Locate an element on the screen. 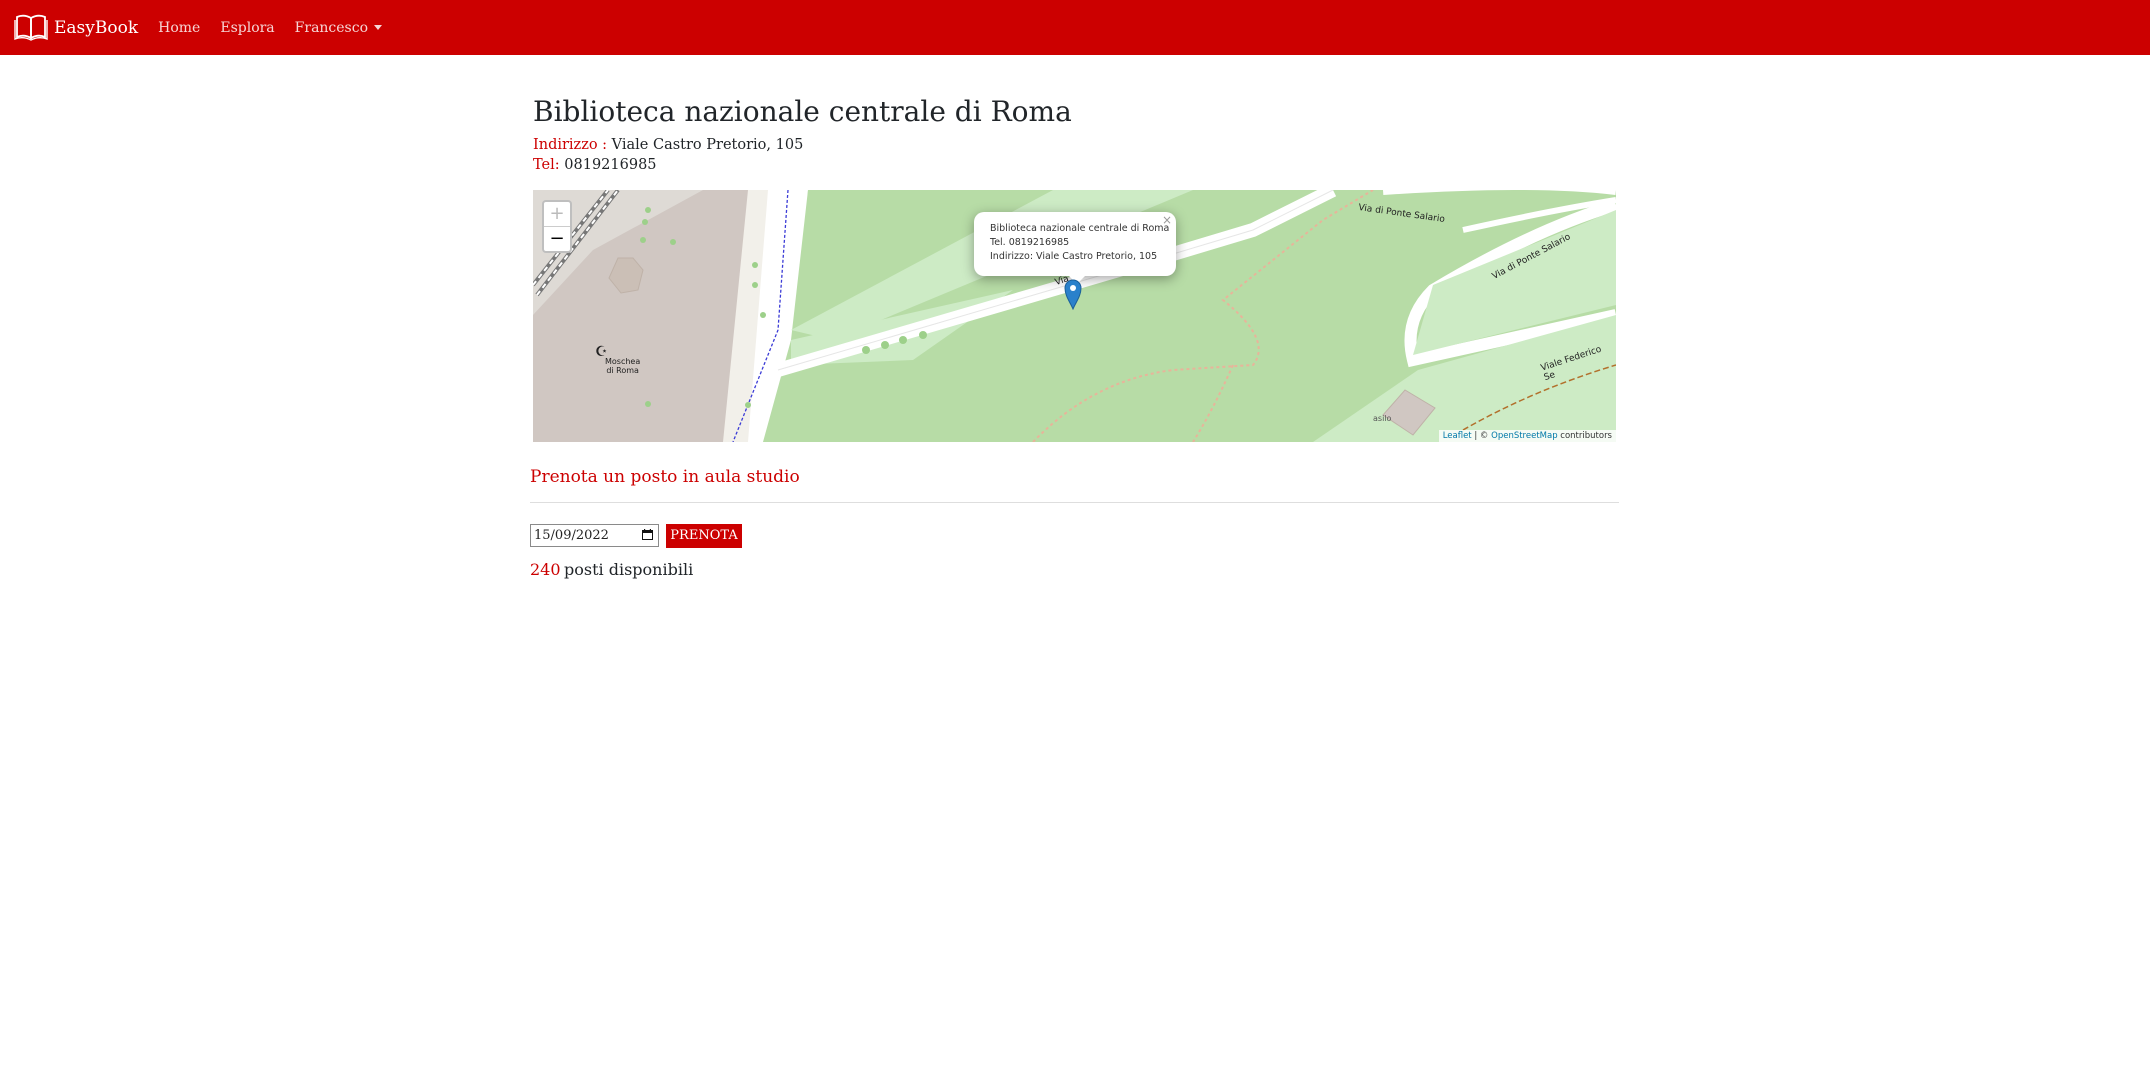 The width and height of the screenshot is (2150, 1080). address-line: Indirizzo : Viale Castro Pretorio, 105 is located at coordinates (668, 145).